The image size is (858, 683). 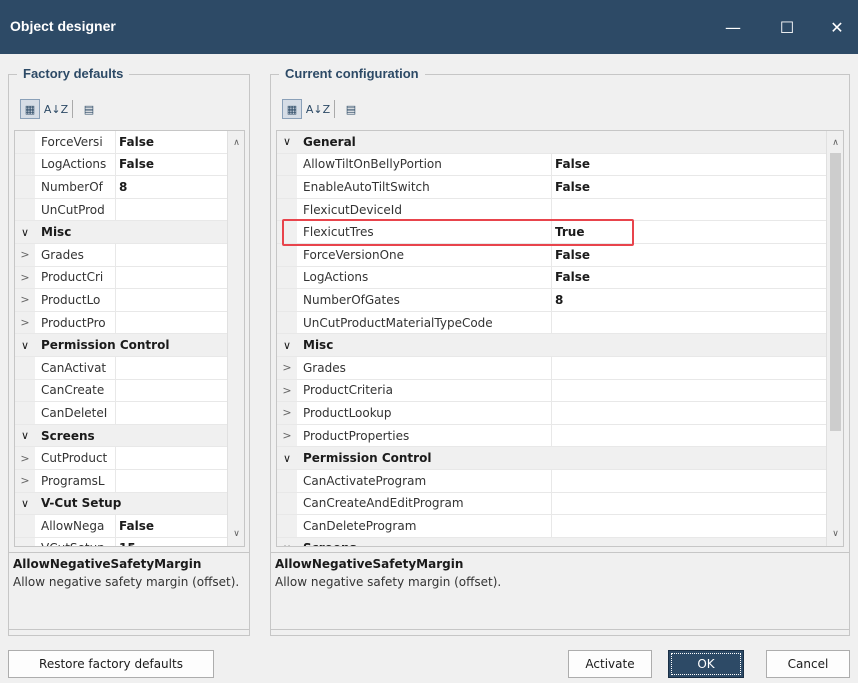 What do you see at coordinates (129, 323) in the screenshot?
I see `property-row: > ProductPro` at bounding box center [129, 323].